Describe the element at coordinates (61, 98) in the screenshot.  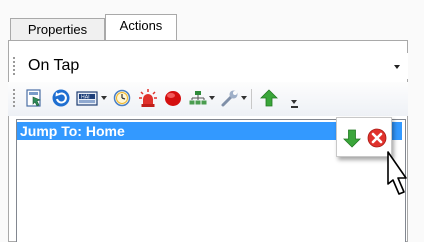
I see `refresh-icon` at that location.